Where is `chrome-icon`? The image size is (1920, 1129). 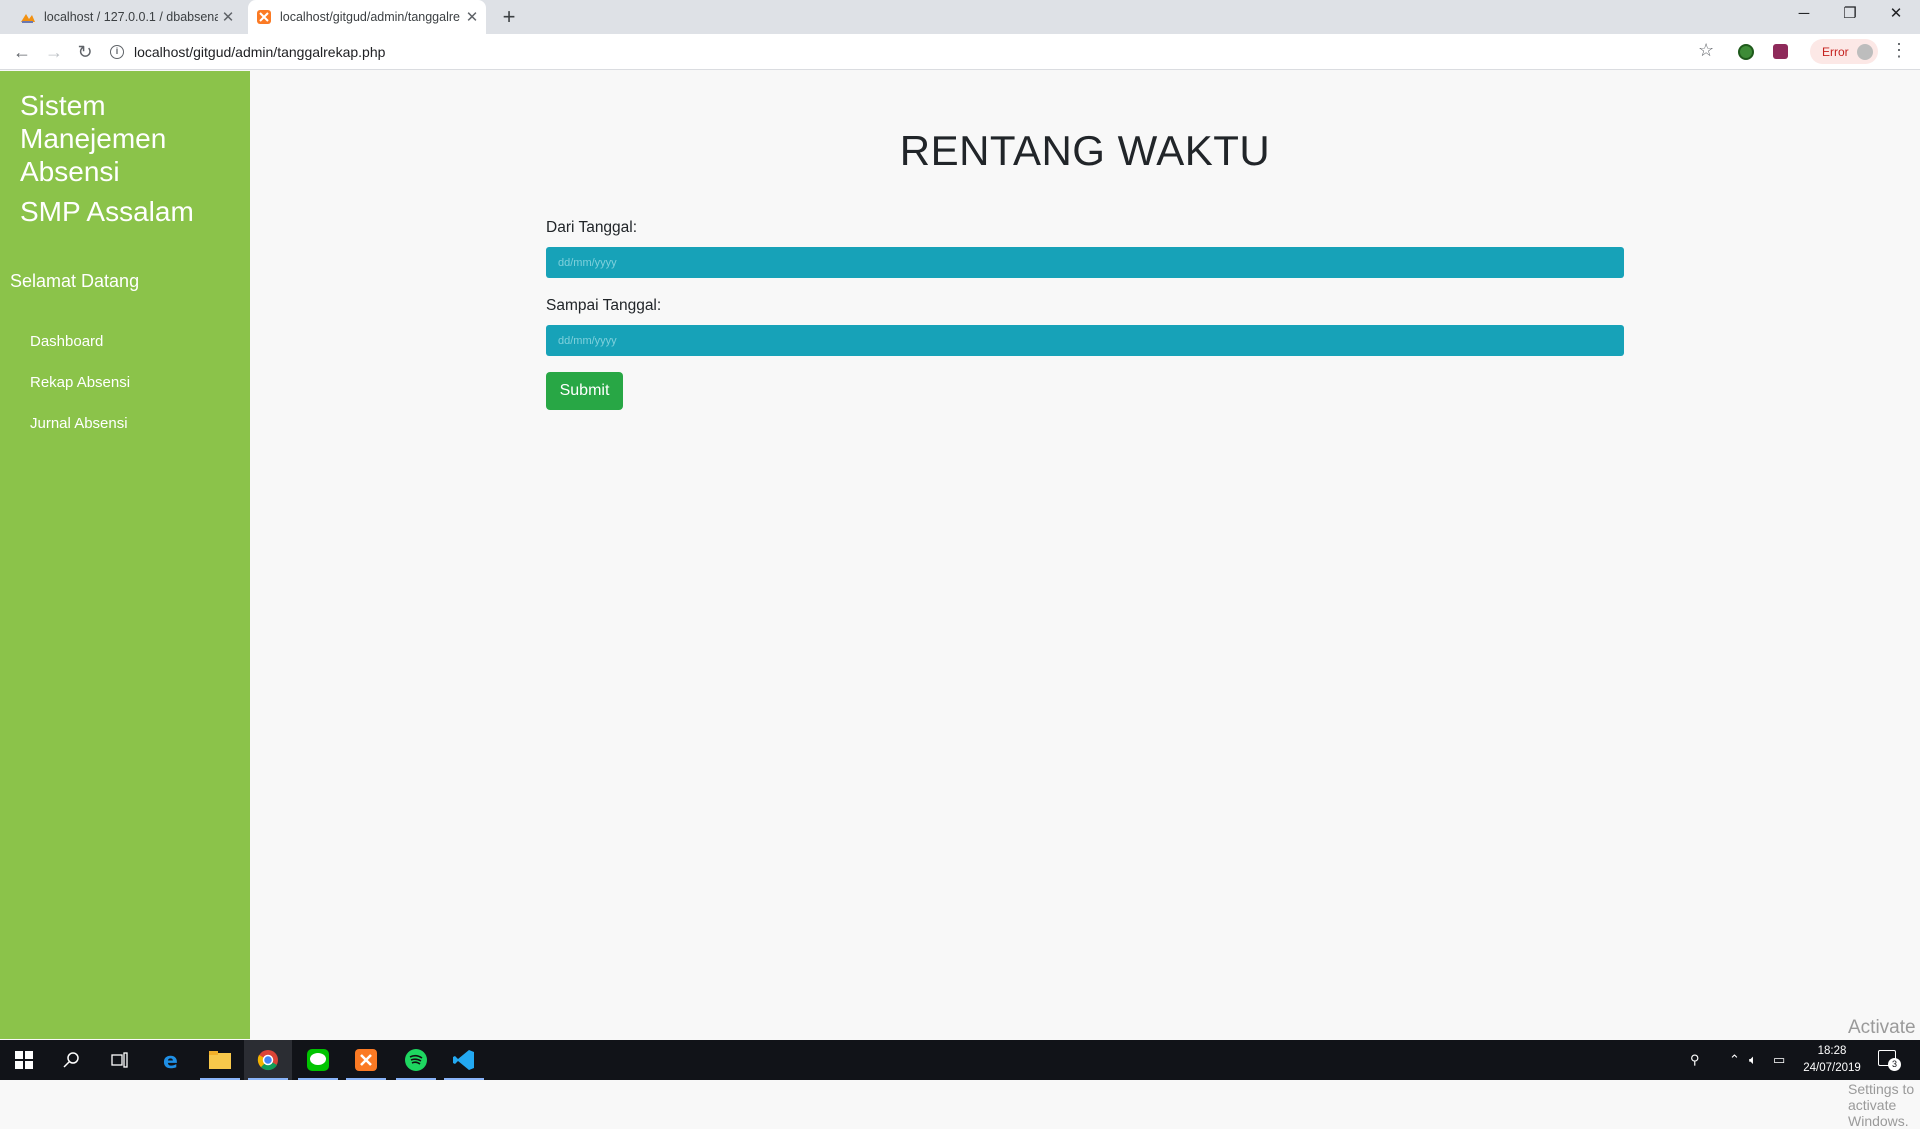
chrome-icon is located at coordinates (268, 1060).